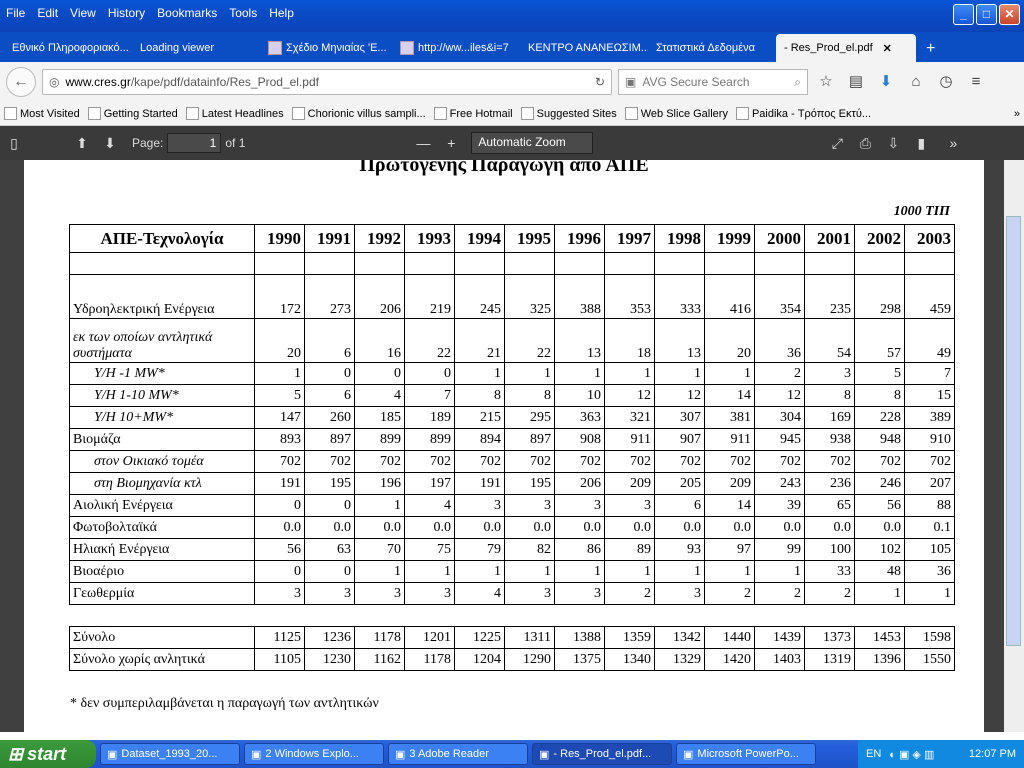 The width and height of the screenshot is (1024, 768). Describe the element at coordinates (14, 143) in the screenshot. I see `sidebar-toggle-icon: ▯` at that location.